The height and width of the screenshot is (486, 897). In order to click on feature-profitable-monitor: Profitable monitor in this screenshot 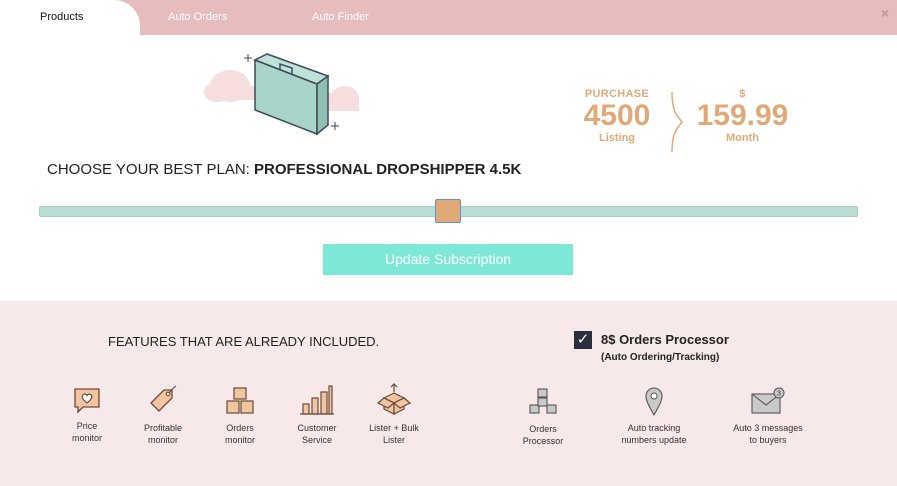, I will do `click(163, 415)`.